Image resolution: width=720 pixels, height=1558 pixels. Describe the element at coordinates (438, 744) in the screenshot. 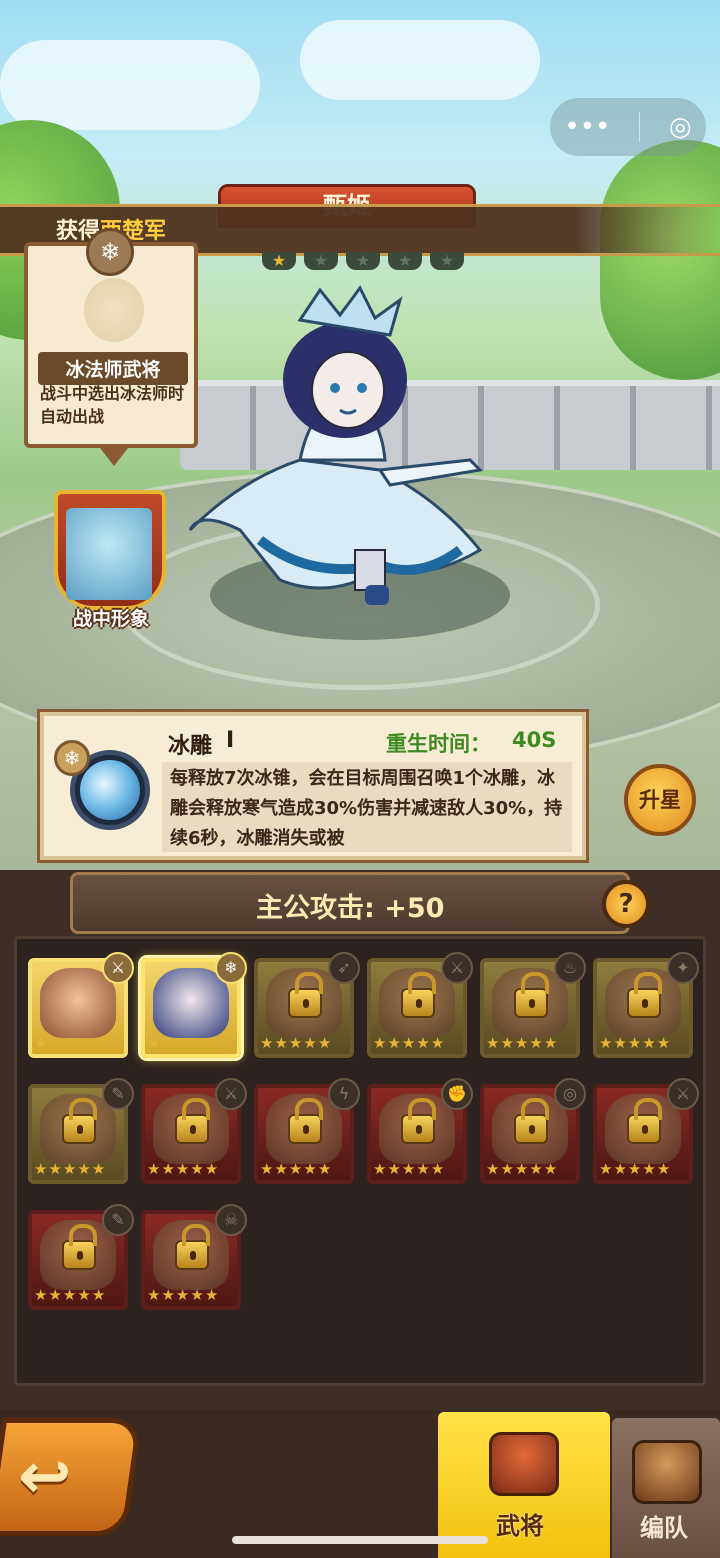

I see `respawn-label: 重生时间：` at that location.